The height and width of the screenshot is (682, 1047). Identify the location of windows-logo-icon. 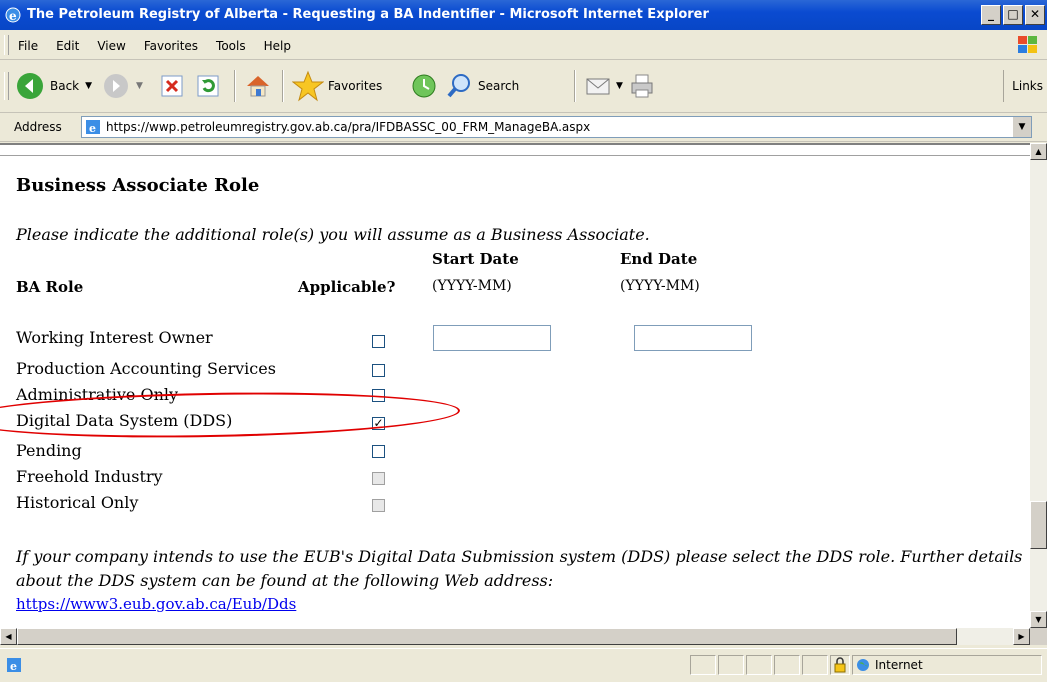
(1027, 44).